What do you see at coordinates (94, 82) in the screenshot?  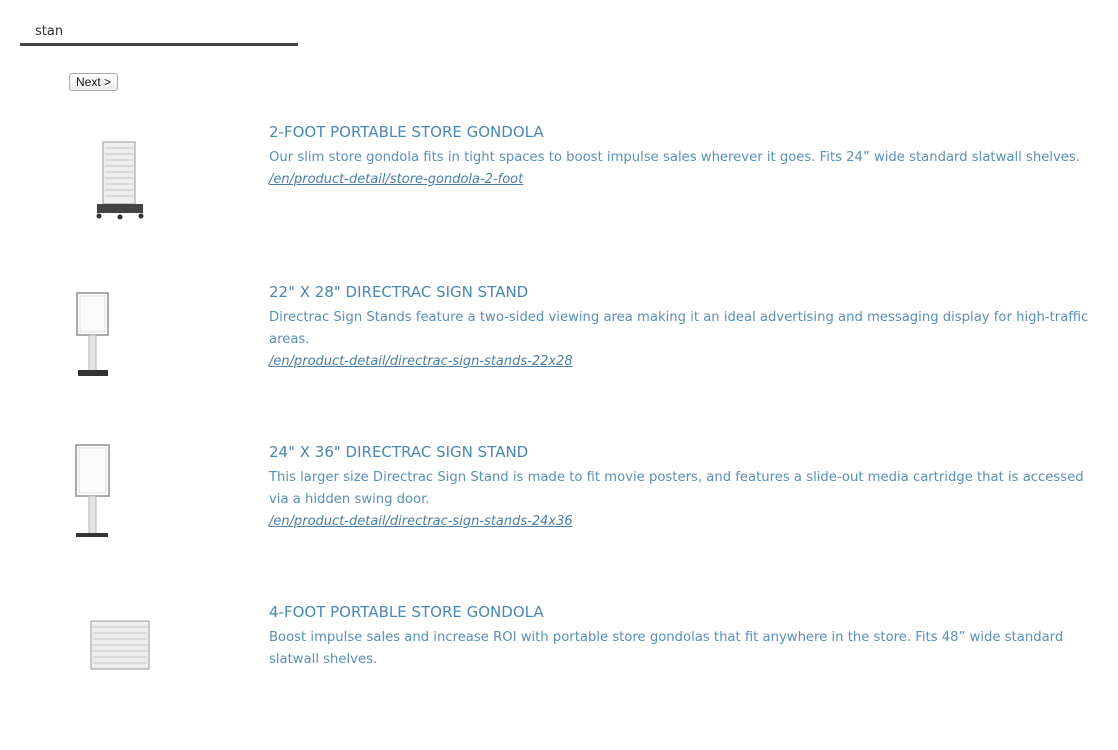 I see `next-page-button: Next >` at bounding box center [94, 82].